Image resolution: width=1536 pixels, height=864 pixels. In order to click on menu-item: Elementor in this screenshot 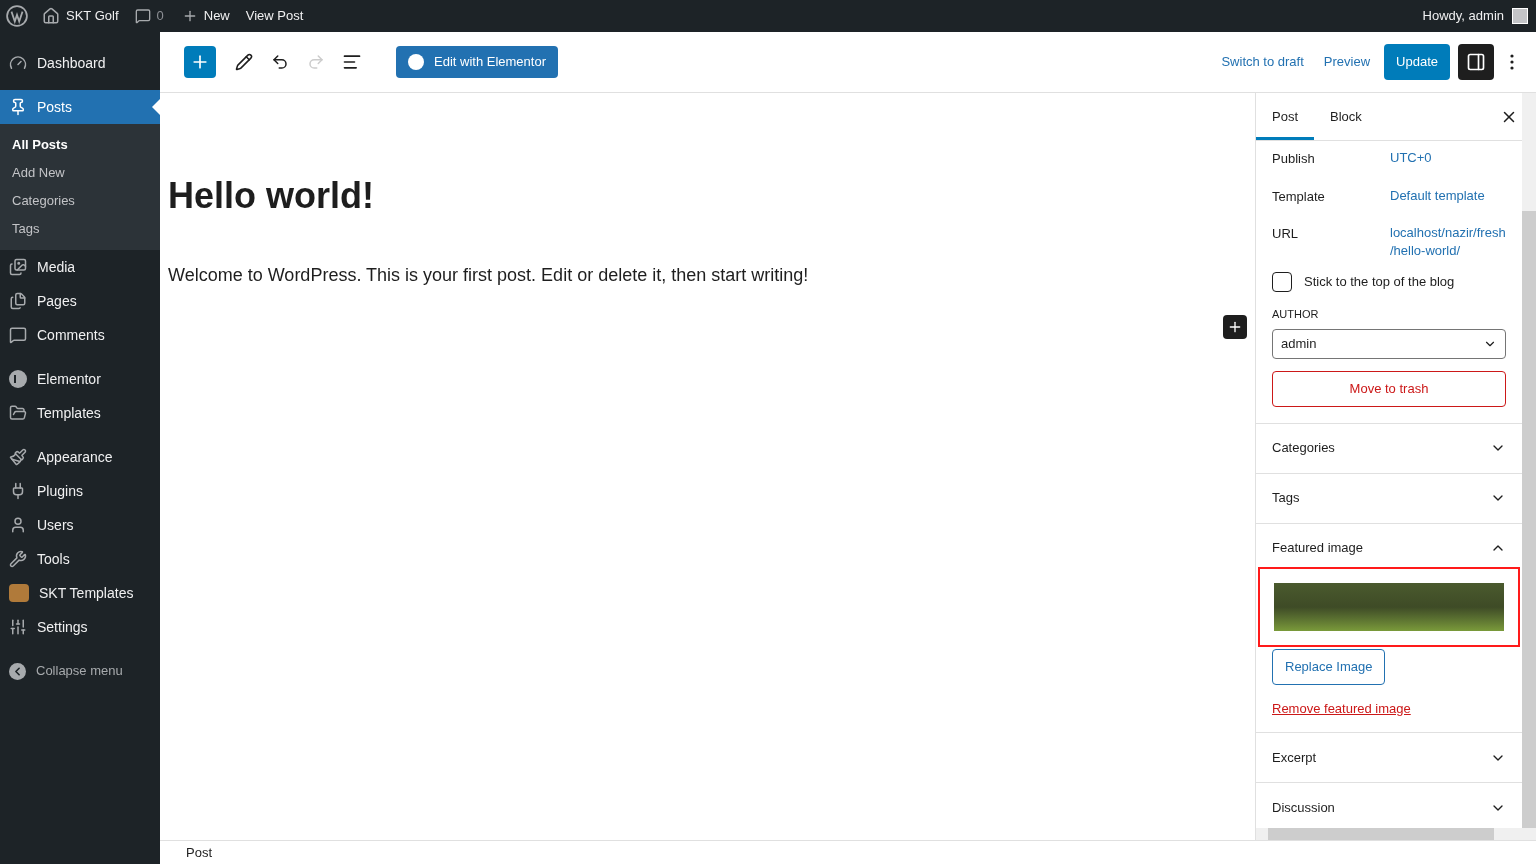, I will do `click(80, 379)`.